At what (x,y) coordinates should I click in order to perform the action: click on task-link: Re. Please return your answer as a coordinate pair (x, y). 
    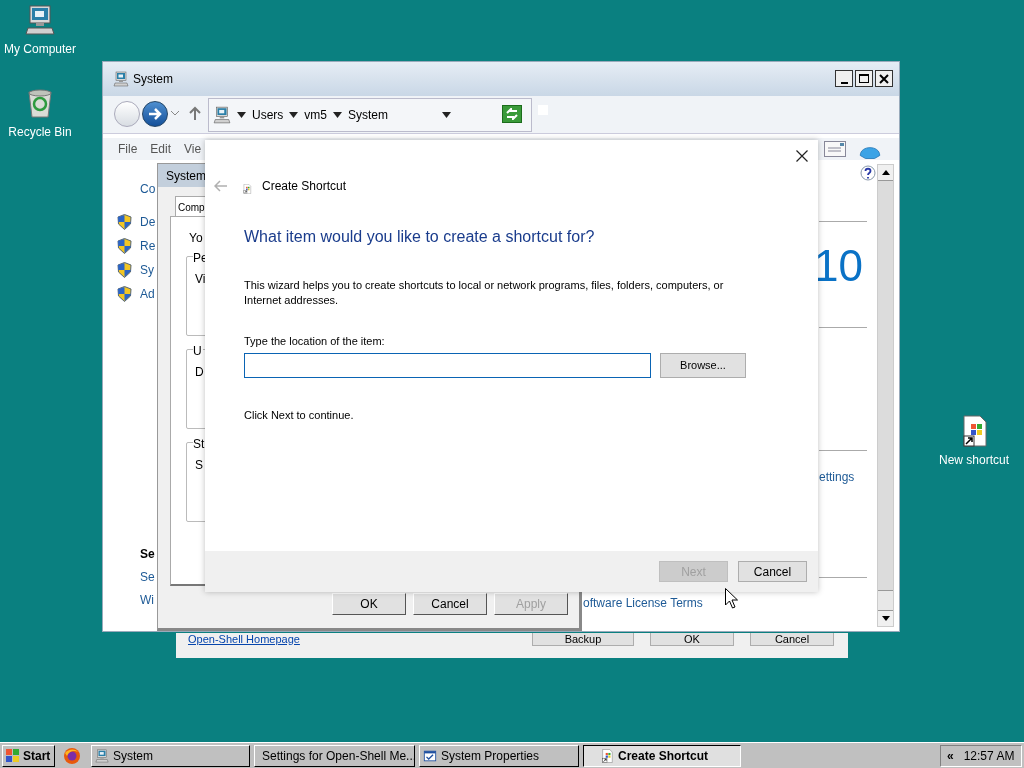
    Looking at the image, I should click on (148, 246).